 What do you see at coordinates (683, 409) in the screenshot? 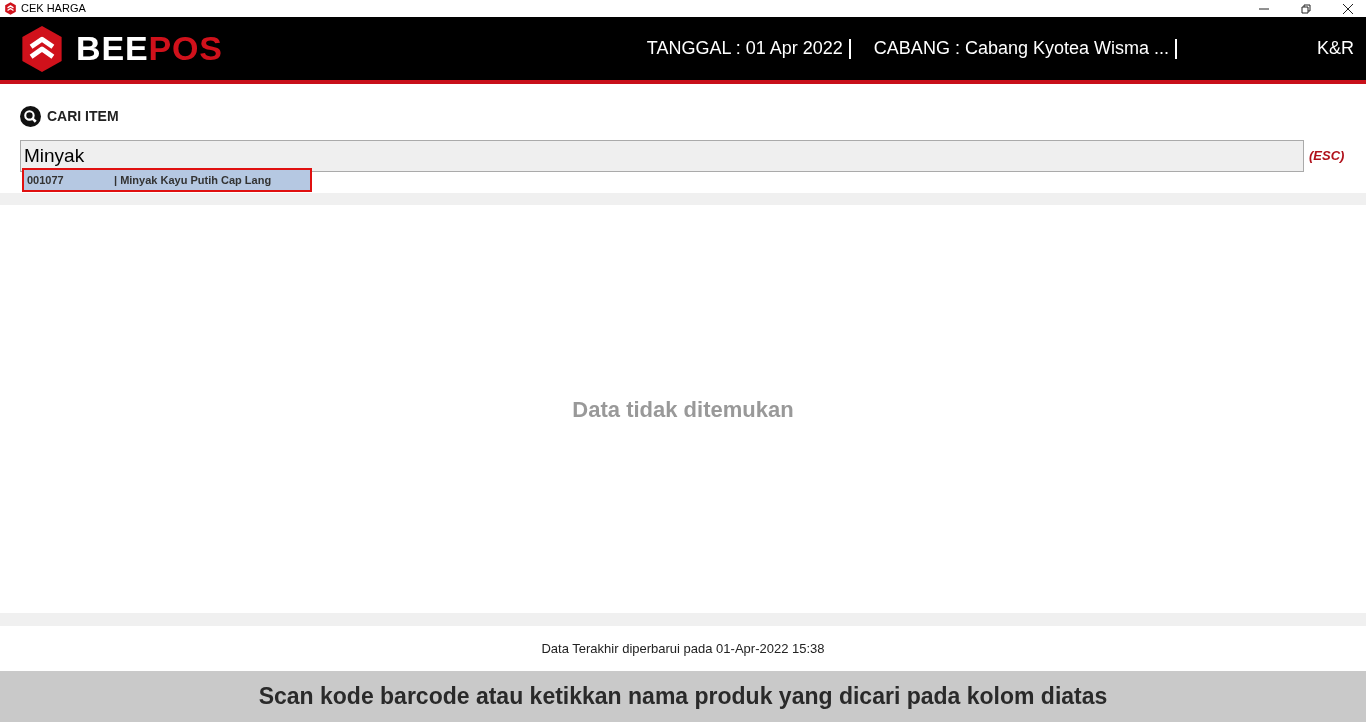
I see `empty-message: Data tidak ditemukan` at bounding box center [683, 409].